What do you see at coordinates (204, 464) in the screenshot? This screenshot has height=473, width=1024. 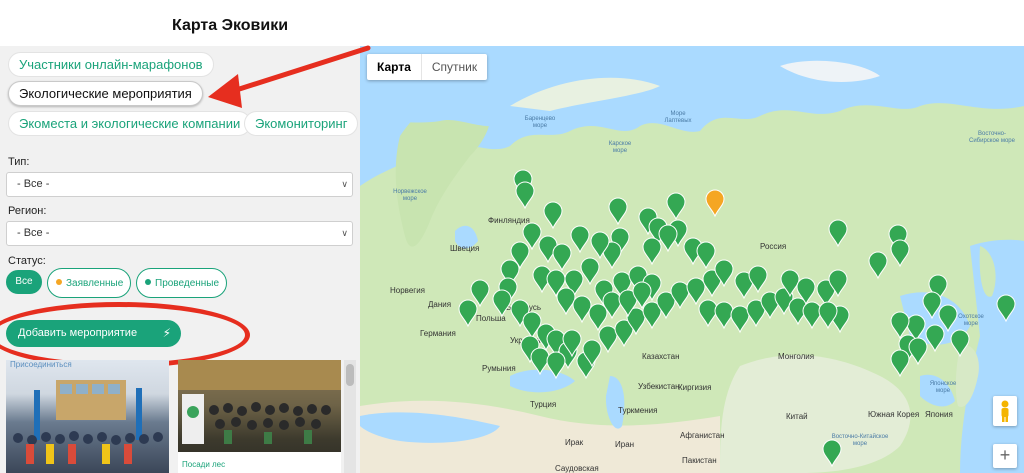 I see `card-caption: Посади лес` at bounding box center [204, 464].